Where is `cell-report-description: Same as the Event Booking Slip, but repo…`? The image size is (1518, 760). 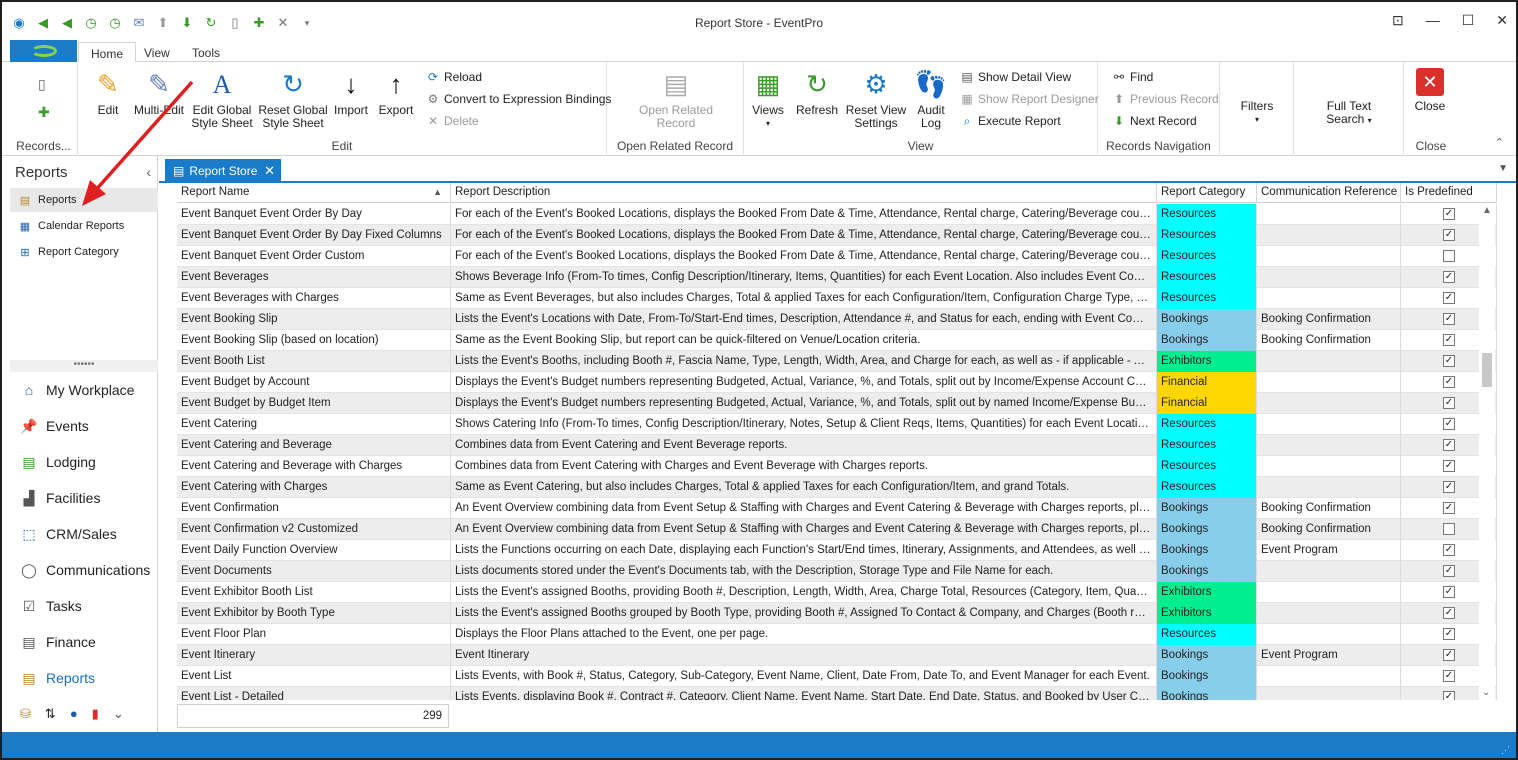
cell-report-description: Same as the Event Booking Slip, but repo… is located at coordinates (804, 340).